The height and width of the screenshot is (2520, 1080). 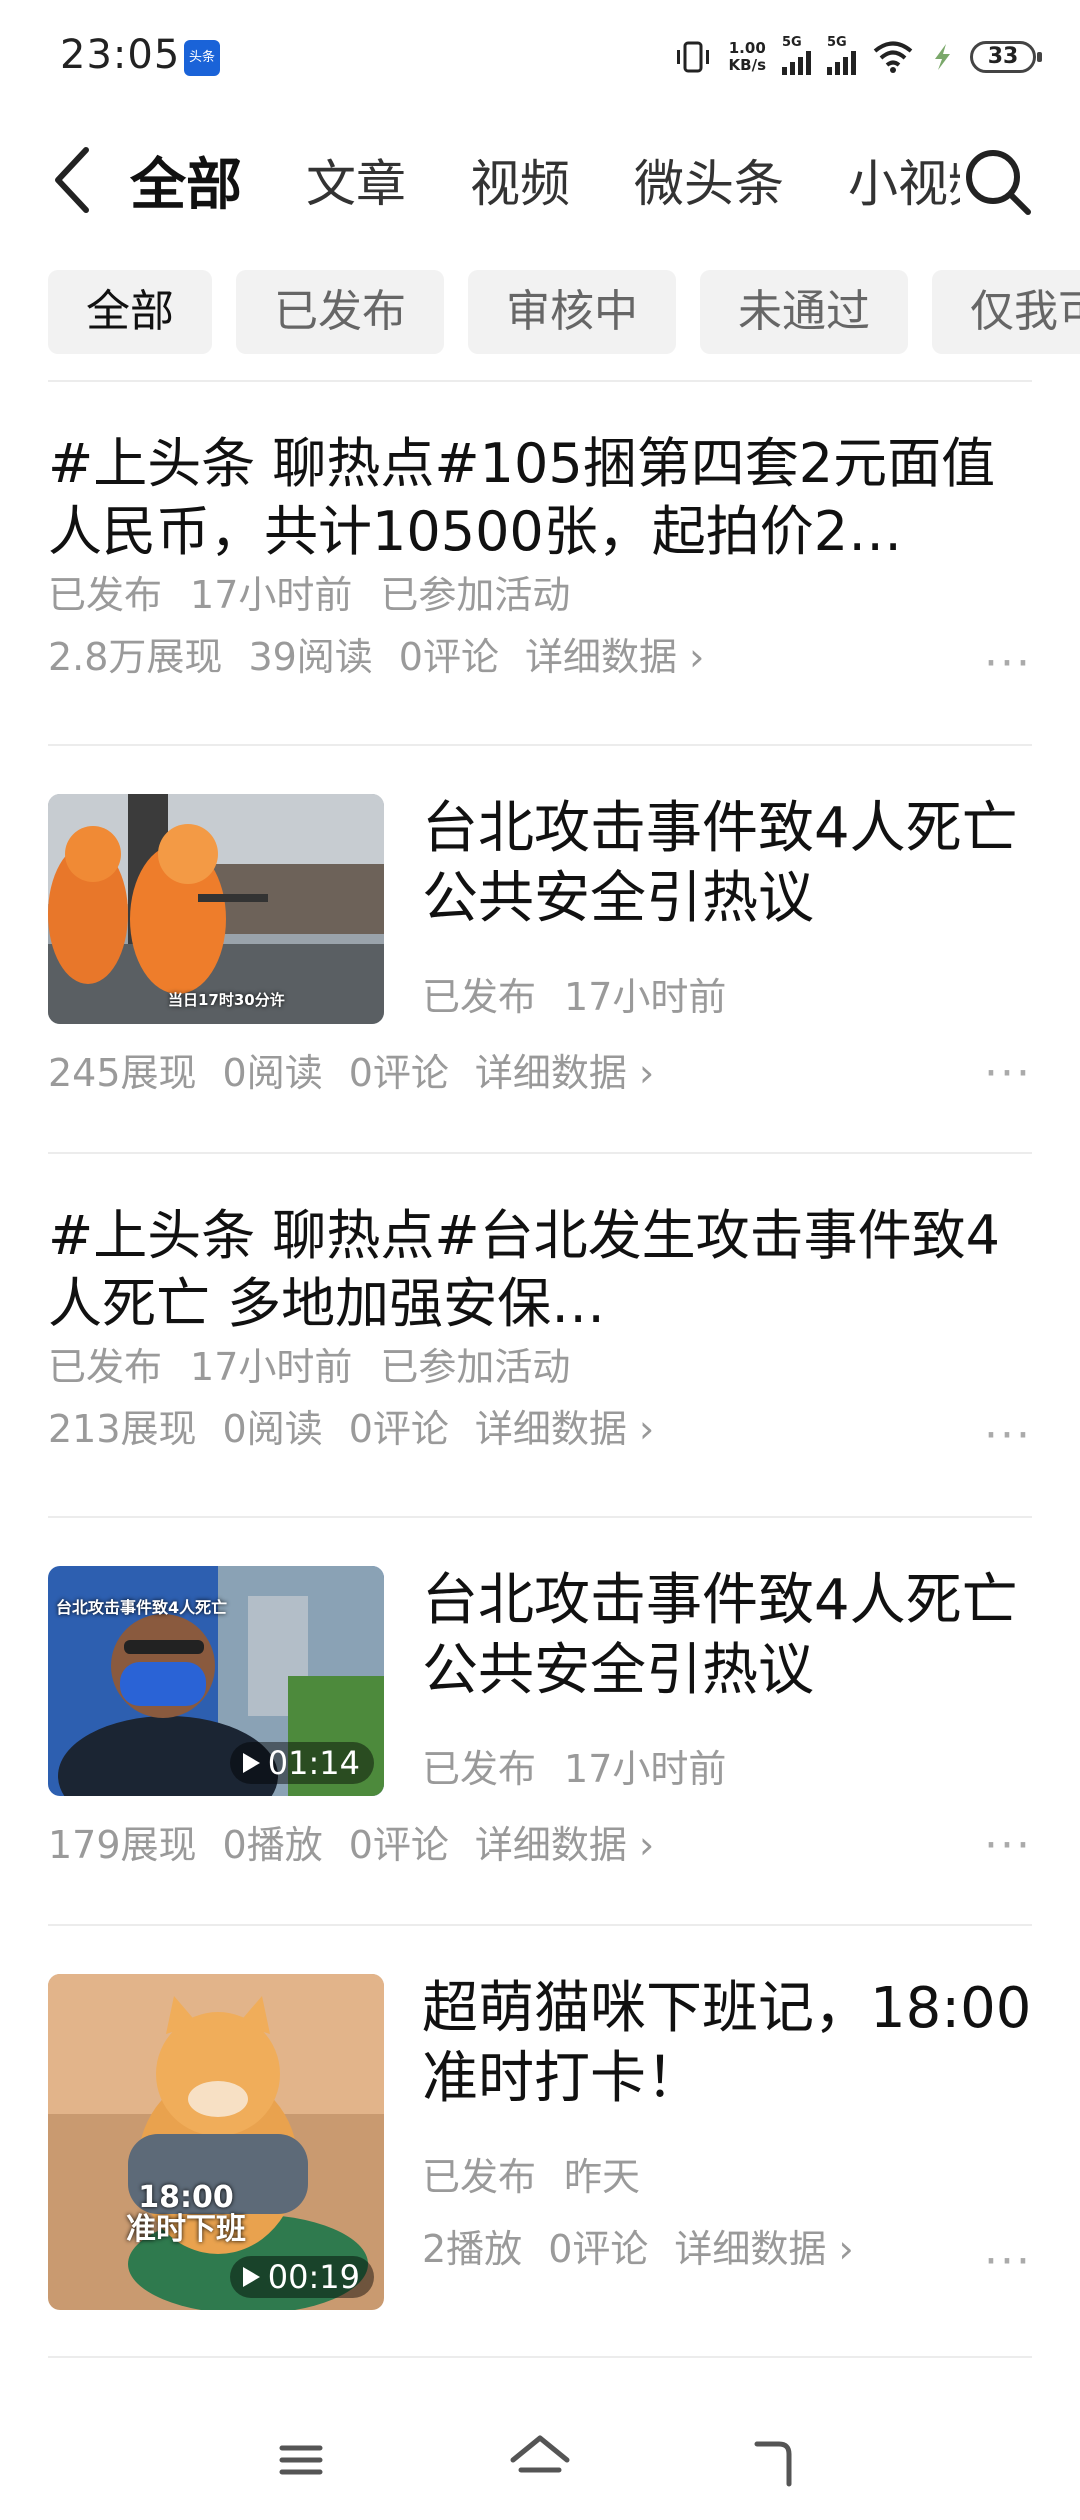 What do you see at coordinates (202, 58) in the screenshot?
I see `app-notification-icon: 头条` at bounding box center [202, 58].